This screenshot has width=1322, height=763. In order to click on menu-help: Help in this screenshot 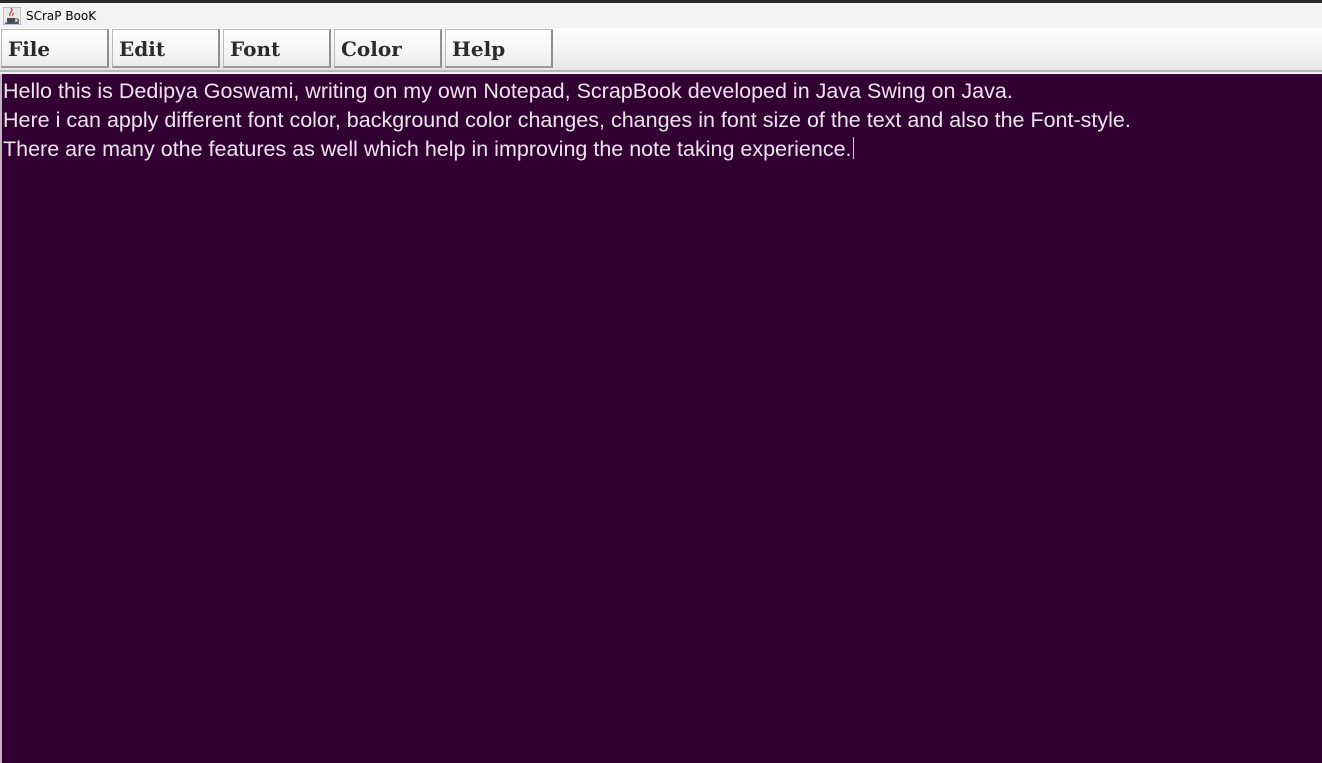, I will do `click(499, 48)`.